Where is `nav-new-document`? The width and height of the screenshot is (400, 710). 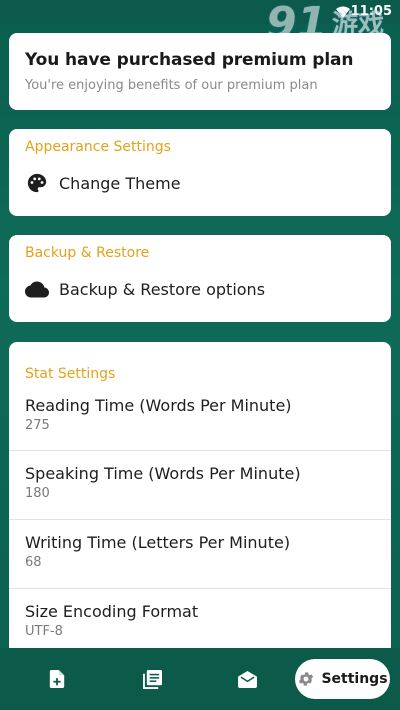 nav-new-document is located at coordinates (57, 679).